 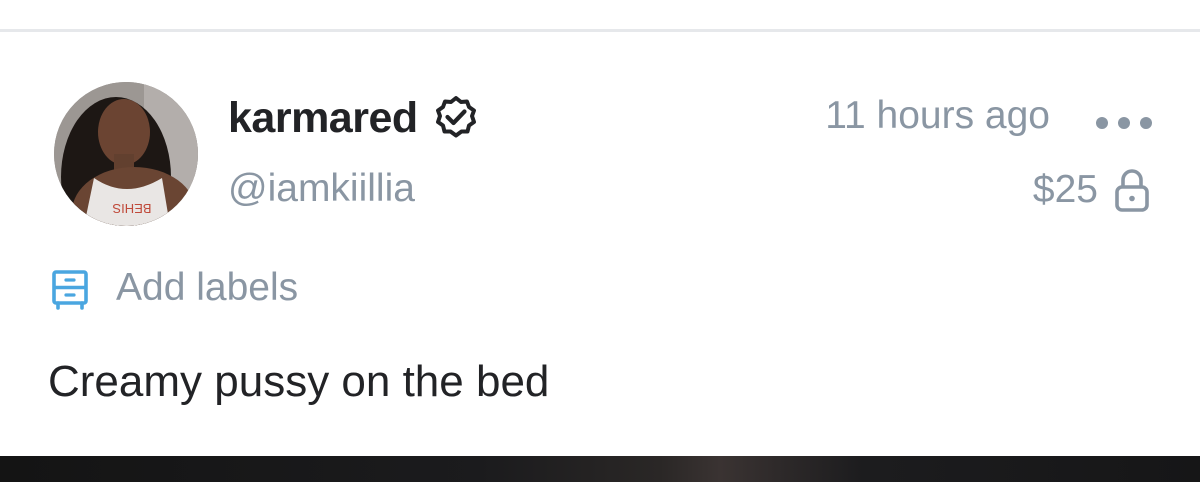 I want to click on author-display-name: karmared, so click(x=323, y=118).